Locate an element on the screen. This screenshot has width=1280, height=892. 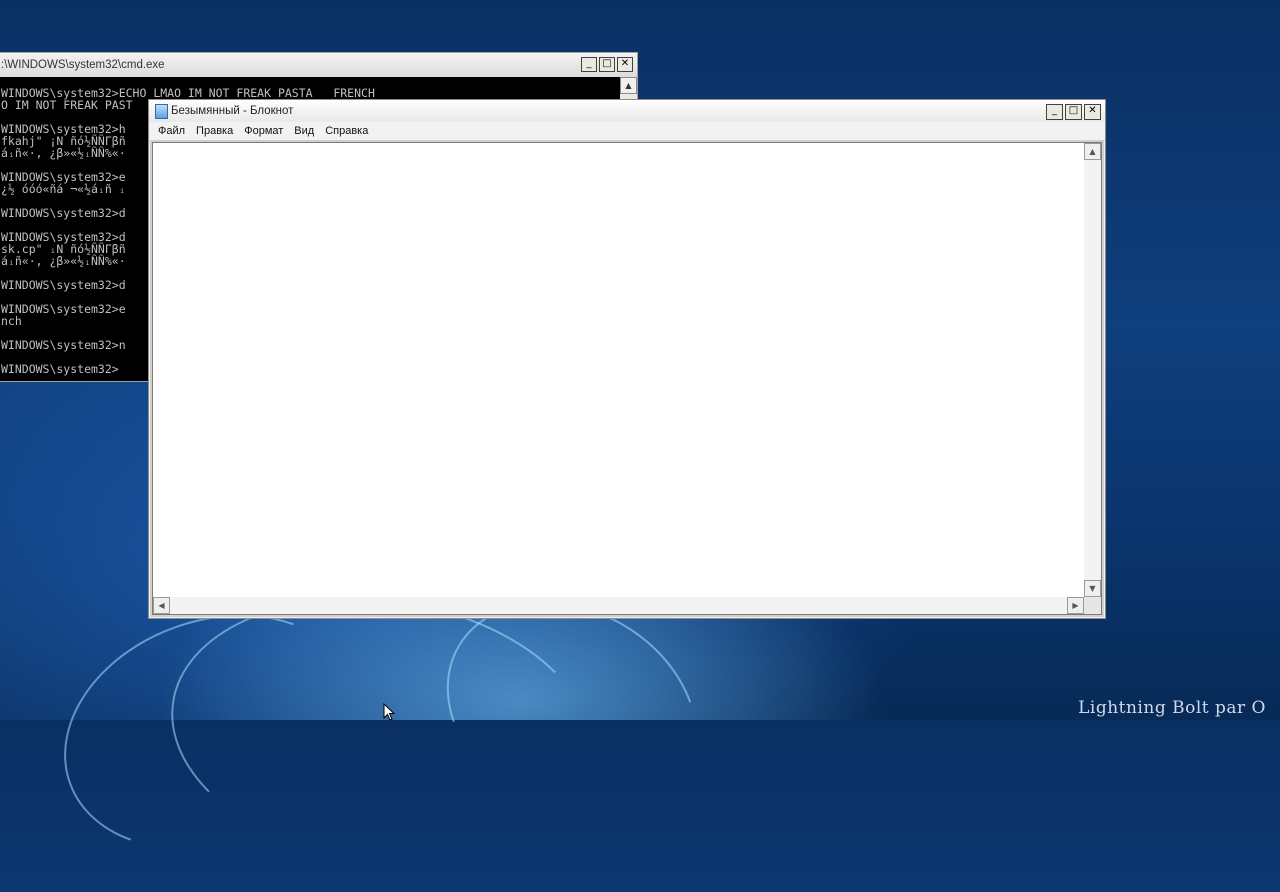
scroll-up-icon: ▲ is located at coordinates (1092, 151).